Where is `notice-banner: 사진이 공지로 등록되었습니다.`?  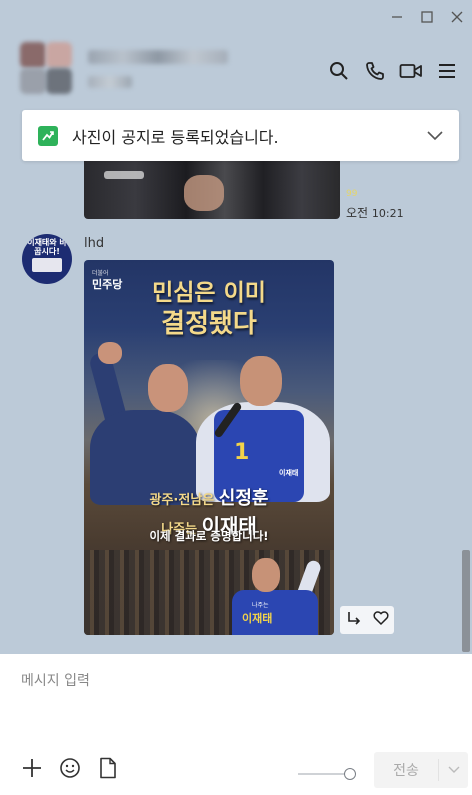 notice-banner: 사진이 공지로 등록되었습니다. is located at coordinates (240, 135).